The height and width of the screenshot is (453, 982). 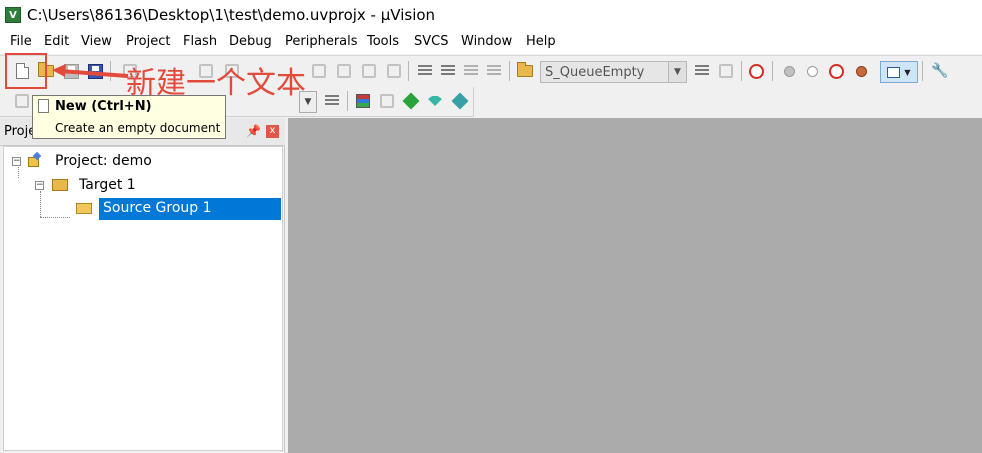 I want to click on find-icon, so click(x=702, y=71).